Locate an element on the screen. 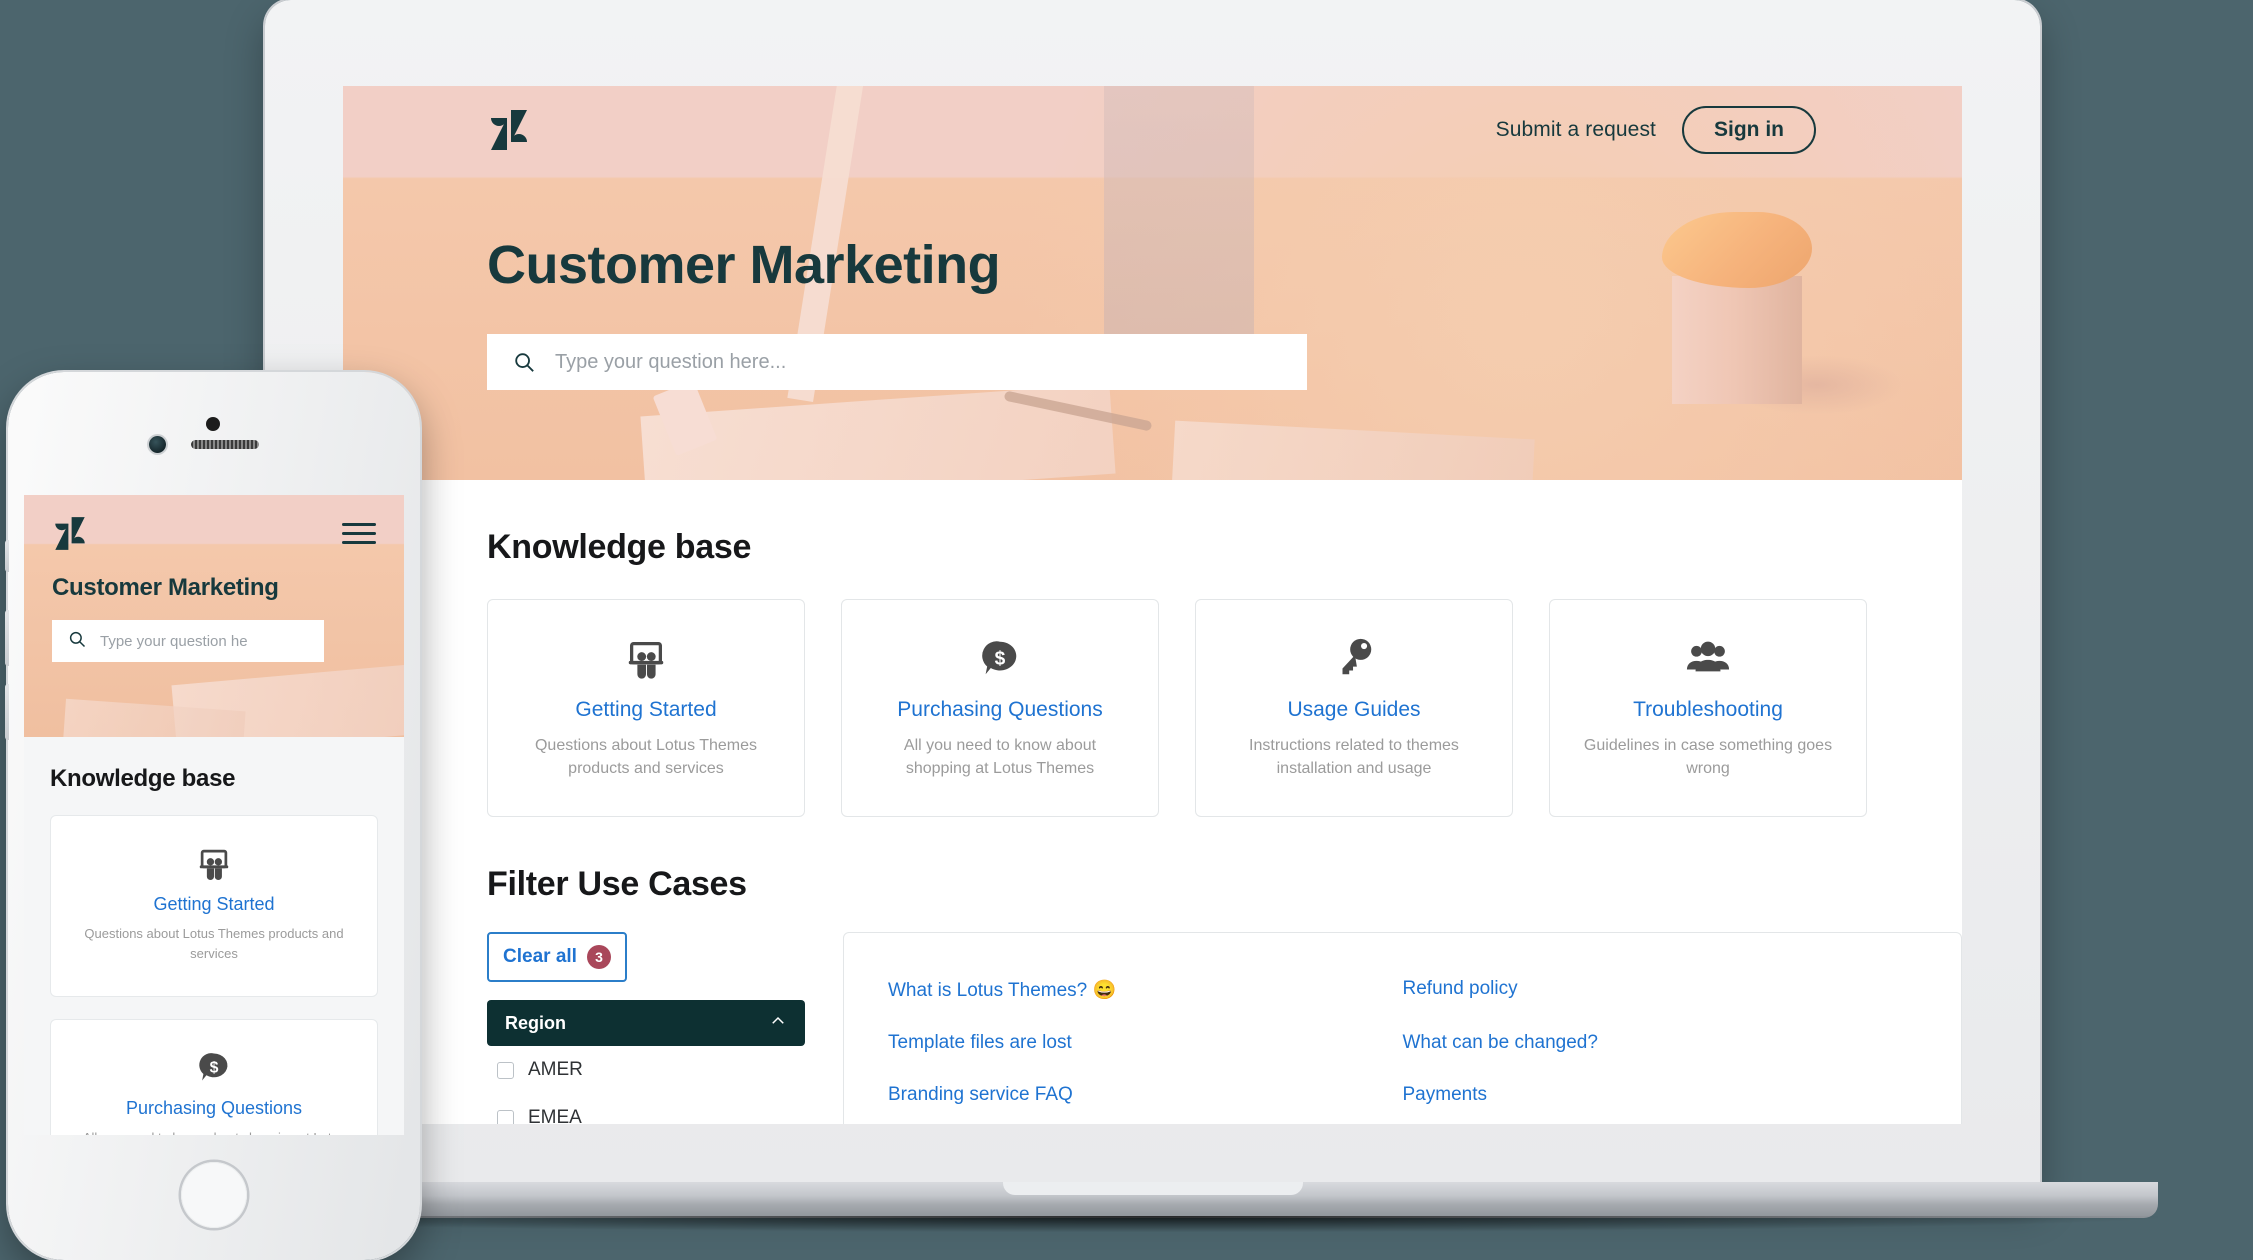  hamburger-menu-icon is located at coordinates (359, 533).